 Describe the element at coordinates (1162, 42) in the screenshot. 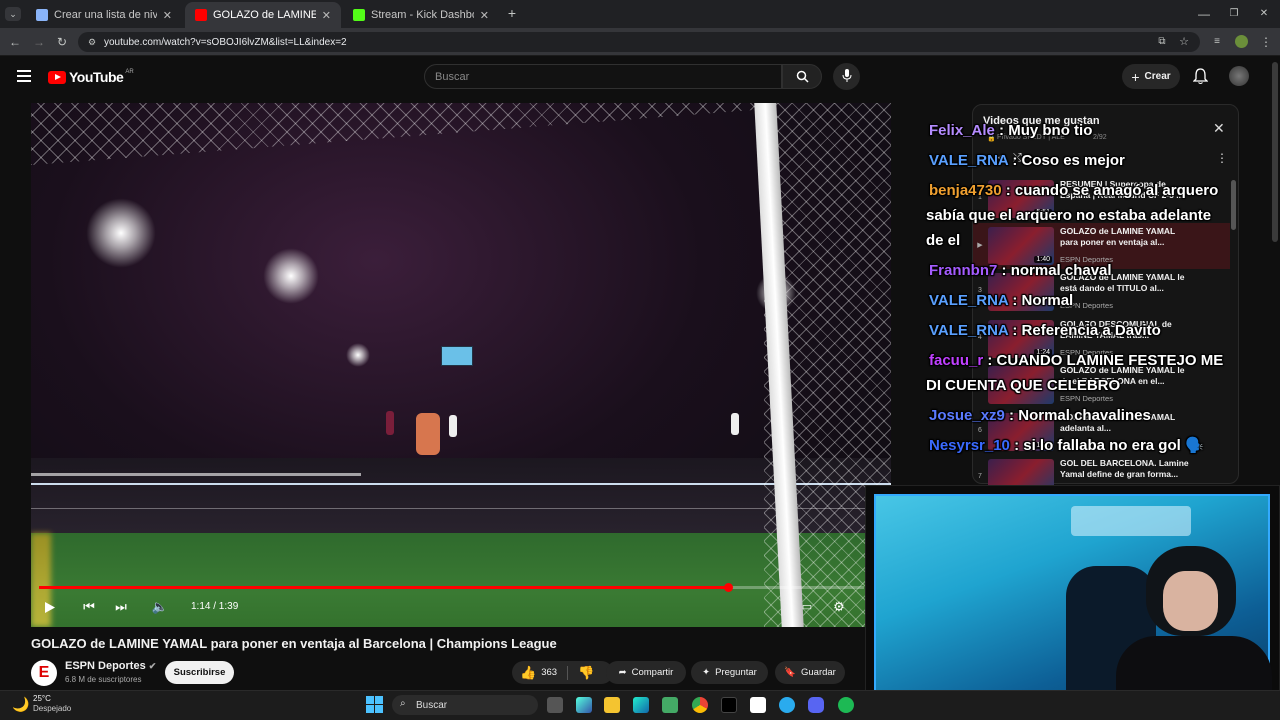

I see `cast-icon: ⧉` at that location.